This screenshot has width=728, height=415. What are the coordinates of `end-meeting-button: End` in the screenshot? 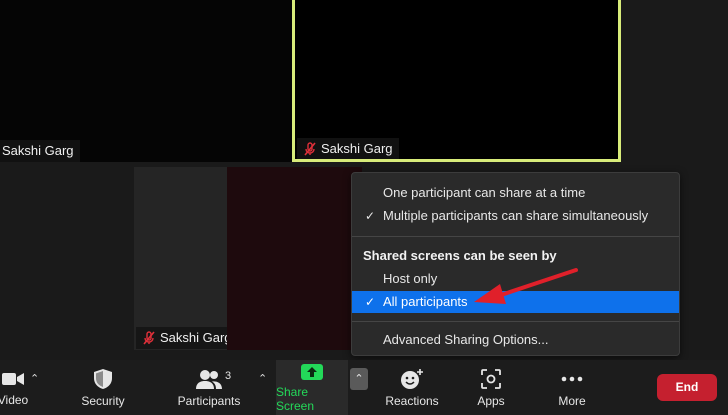 It's located at (687, 387).